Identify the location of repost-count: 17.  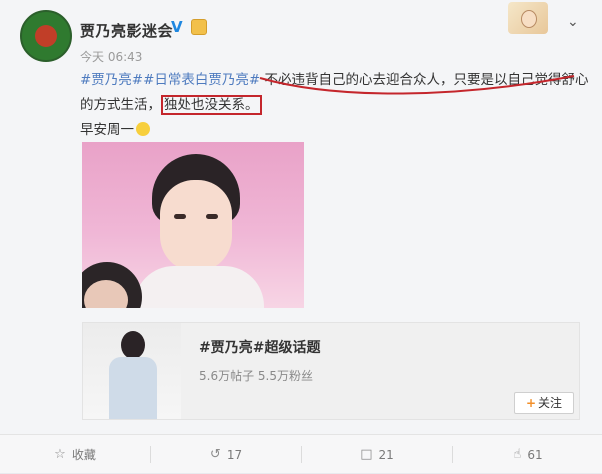
(234, 454).